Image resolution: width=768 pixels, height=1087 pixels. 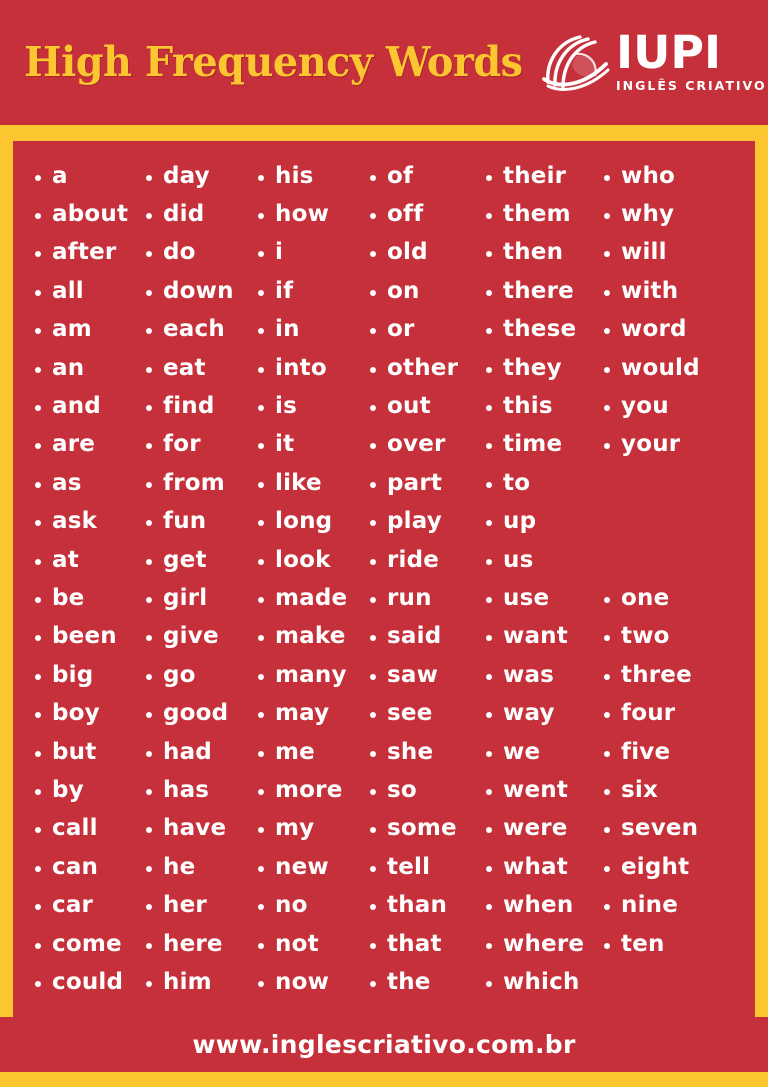 What do you see at coordinates (90, 253) in the screenshot?
I see `word-item: after` at bounding box center [90, 253].